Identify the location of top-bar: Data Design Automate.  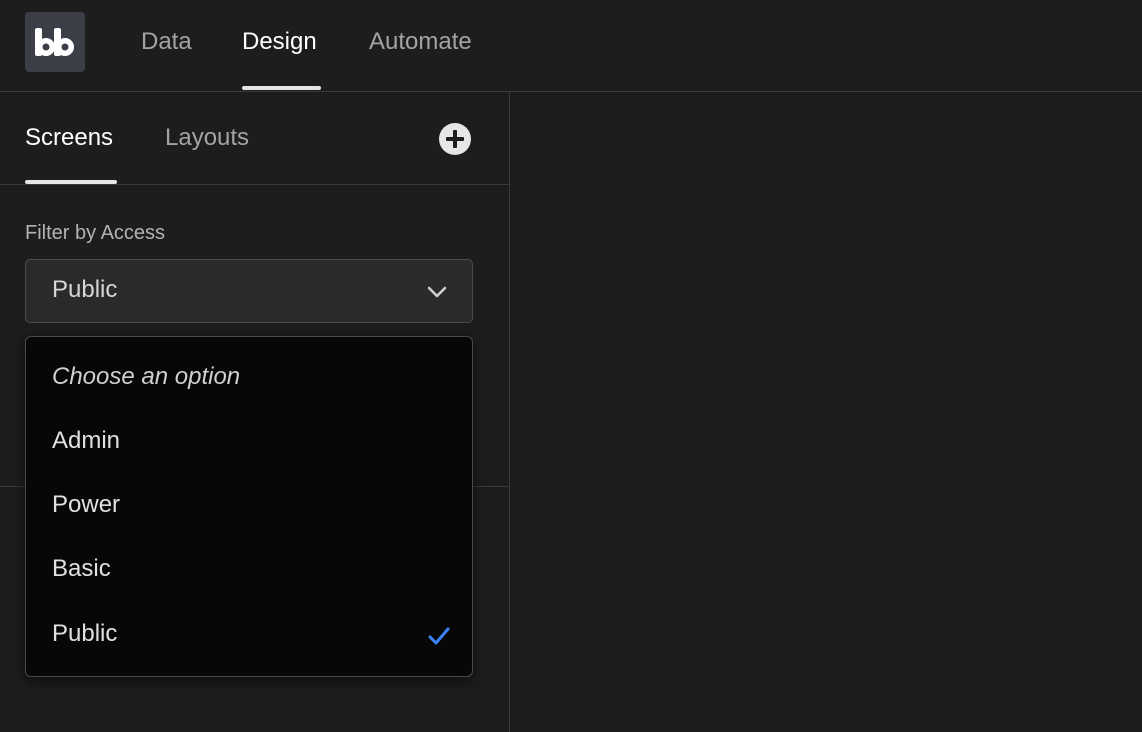
(571, 46).